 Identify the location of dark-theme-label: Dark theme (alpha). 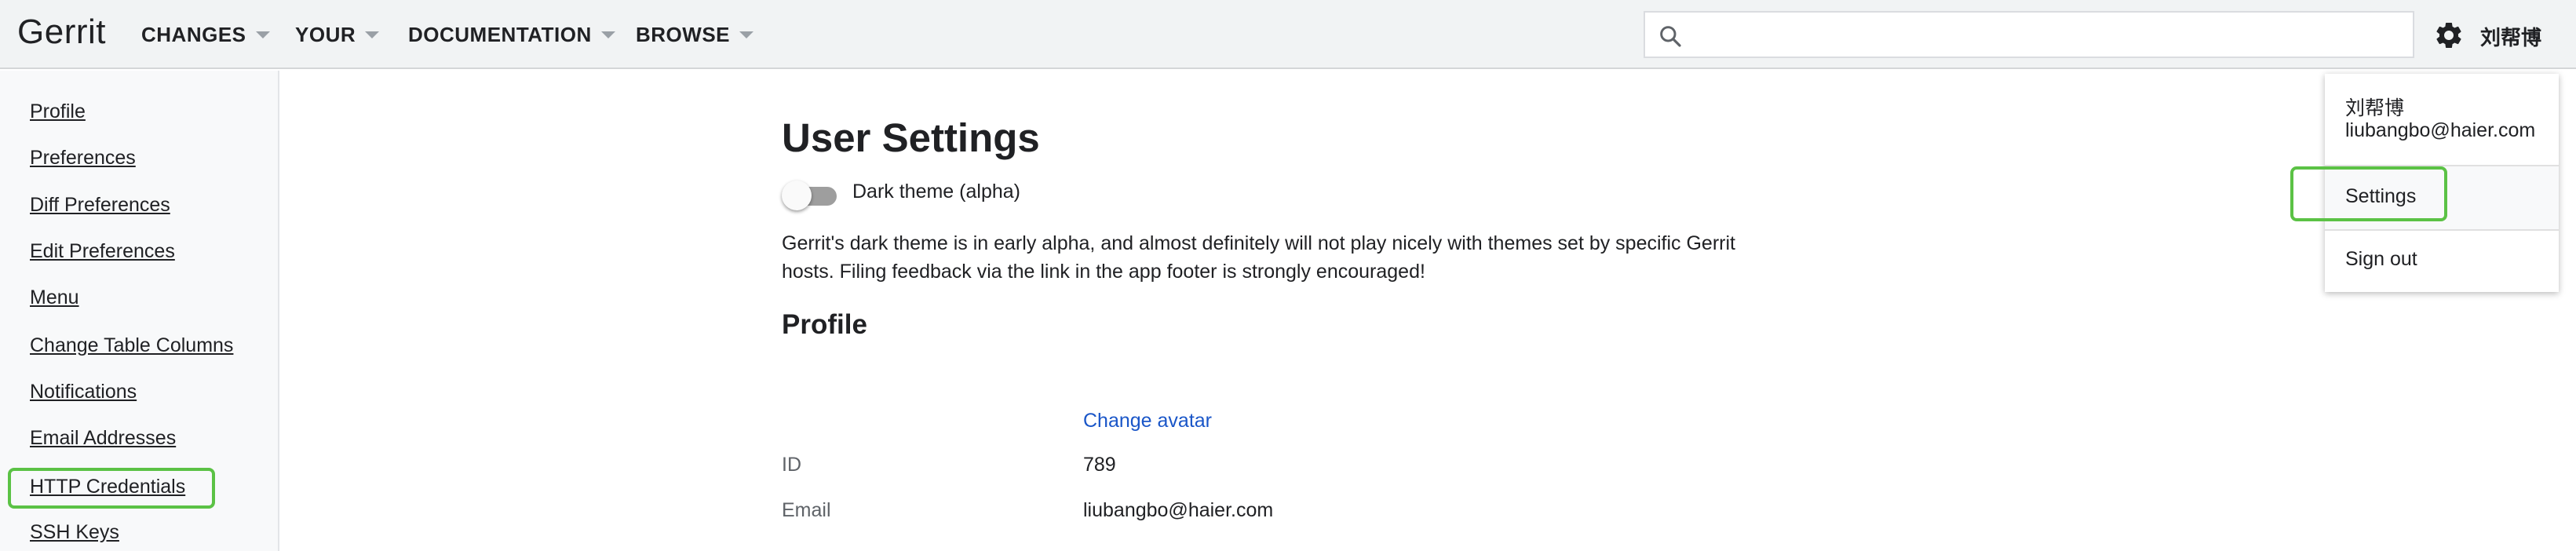
(936, 192).